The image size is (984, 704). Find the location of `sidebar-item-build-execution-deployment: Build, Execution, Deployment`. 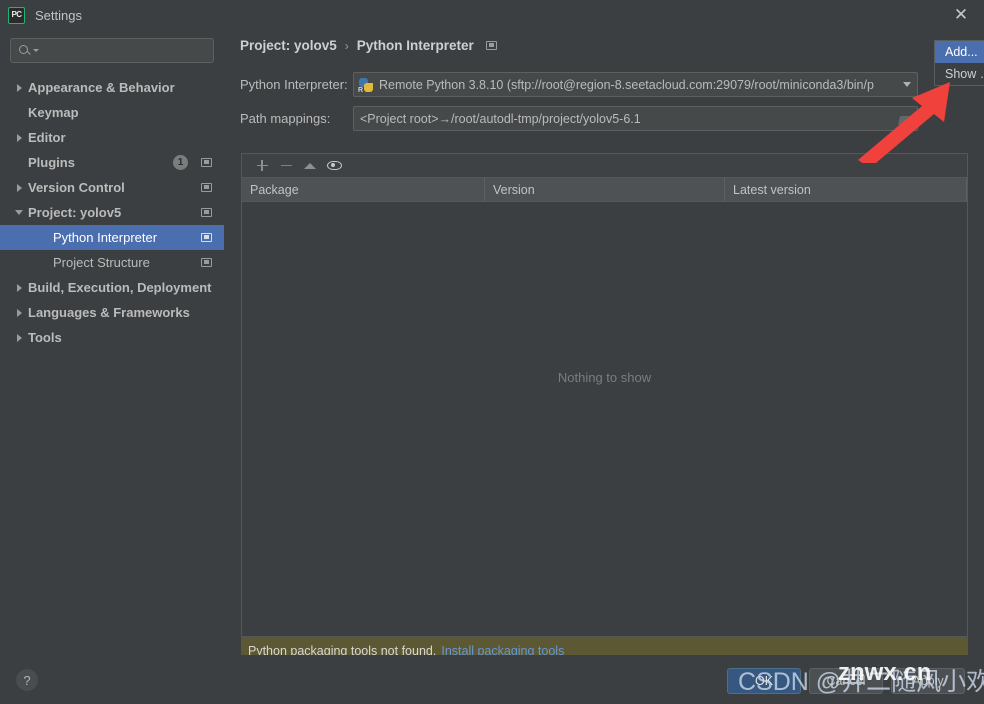

sidebar-item-build-execution-deployment: Build, Execution, Deployment is located at coordinates (112, 287).